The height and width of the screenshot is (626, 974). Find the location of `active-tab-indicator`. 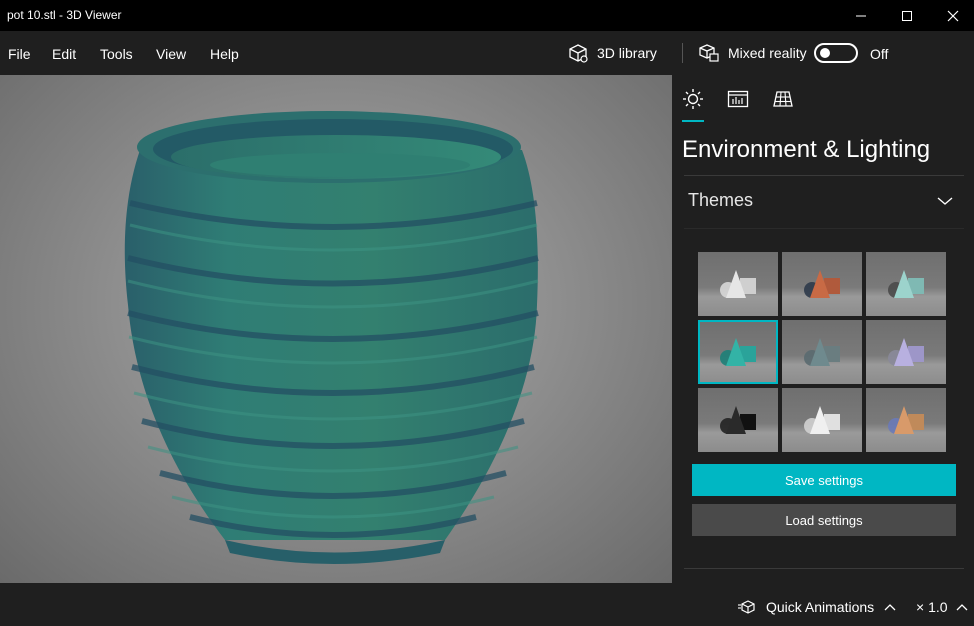

active-tab-indicator is located at coordinates (693, 121).